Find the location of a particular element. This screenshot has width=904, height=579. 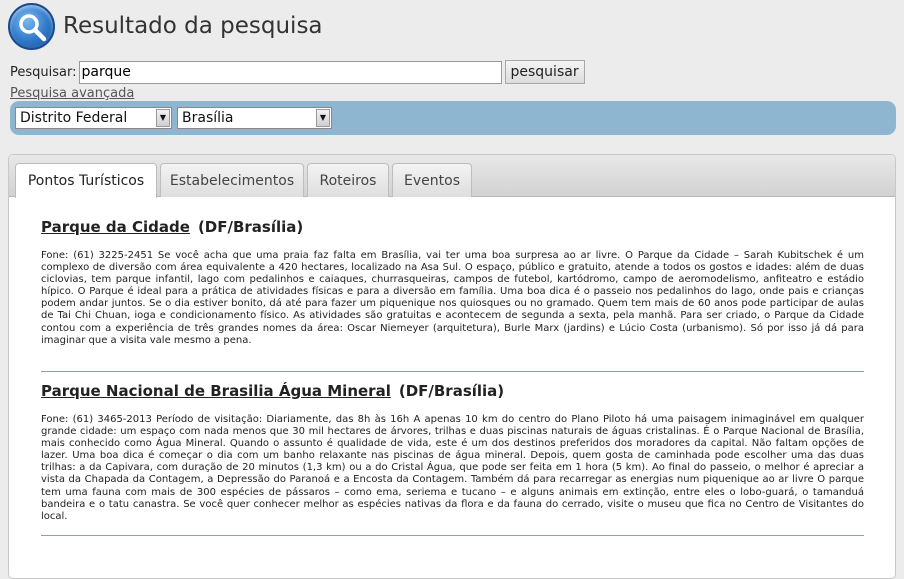

search-label: Pesquisar: is located at coordinates (43, 72).